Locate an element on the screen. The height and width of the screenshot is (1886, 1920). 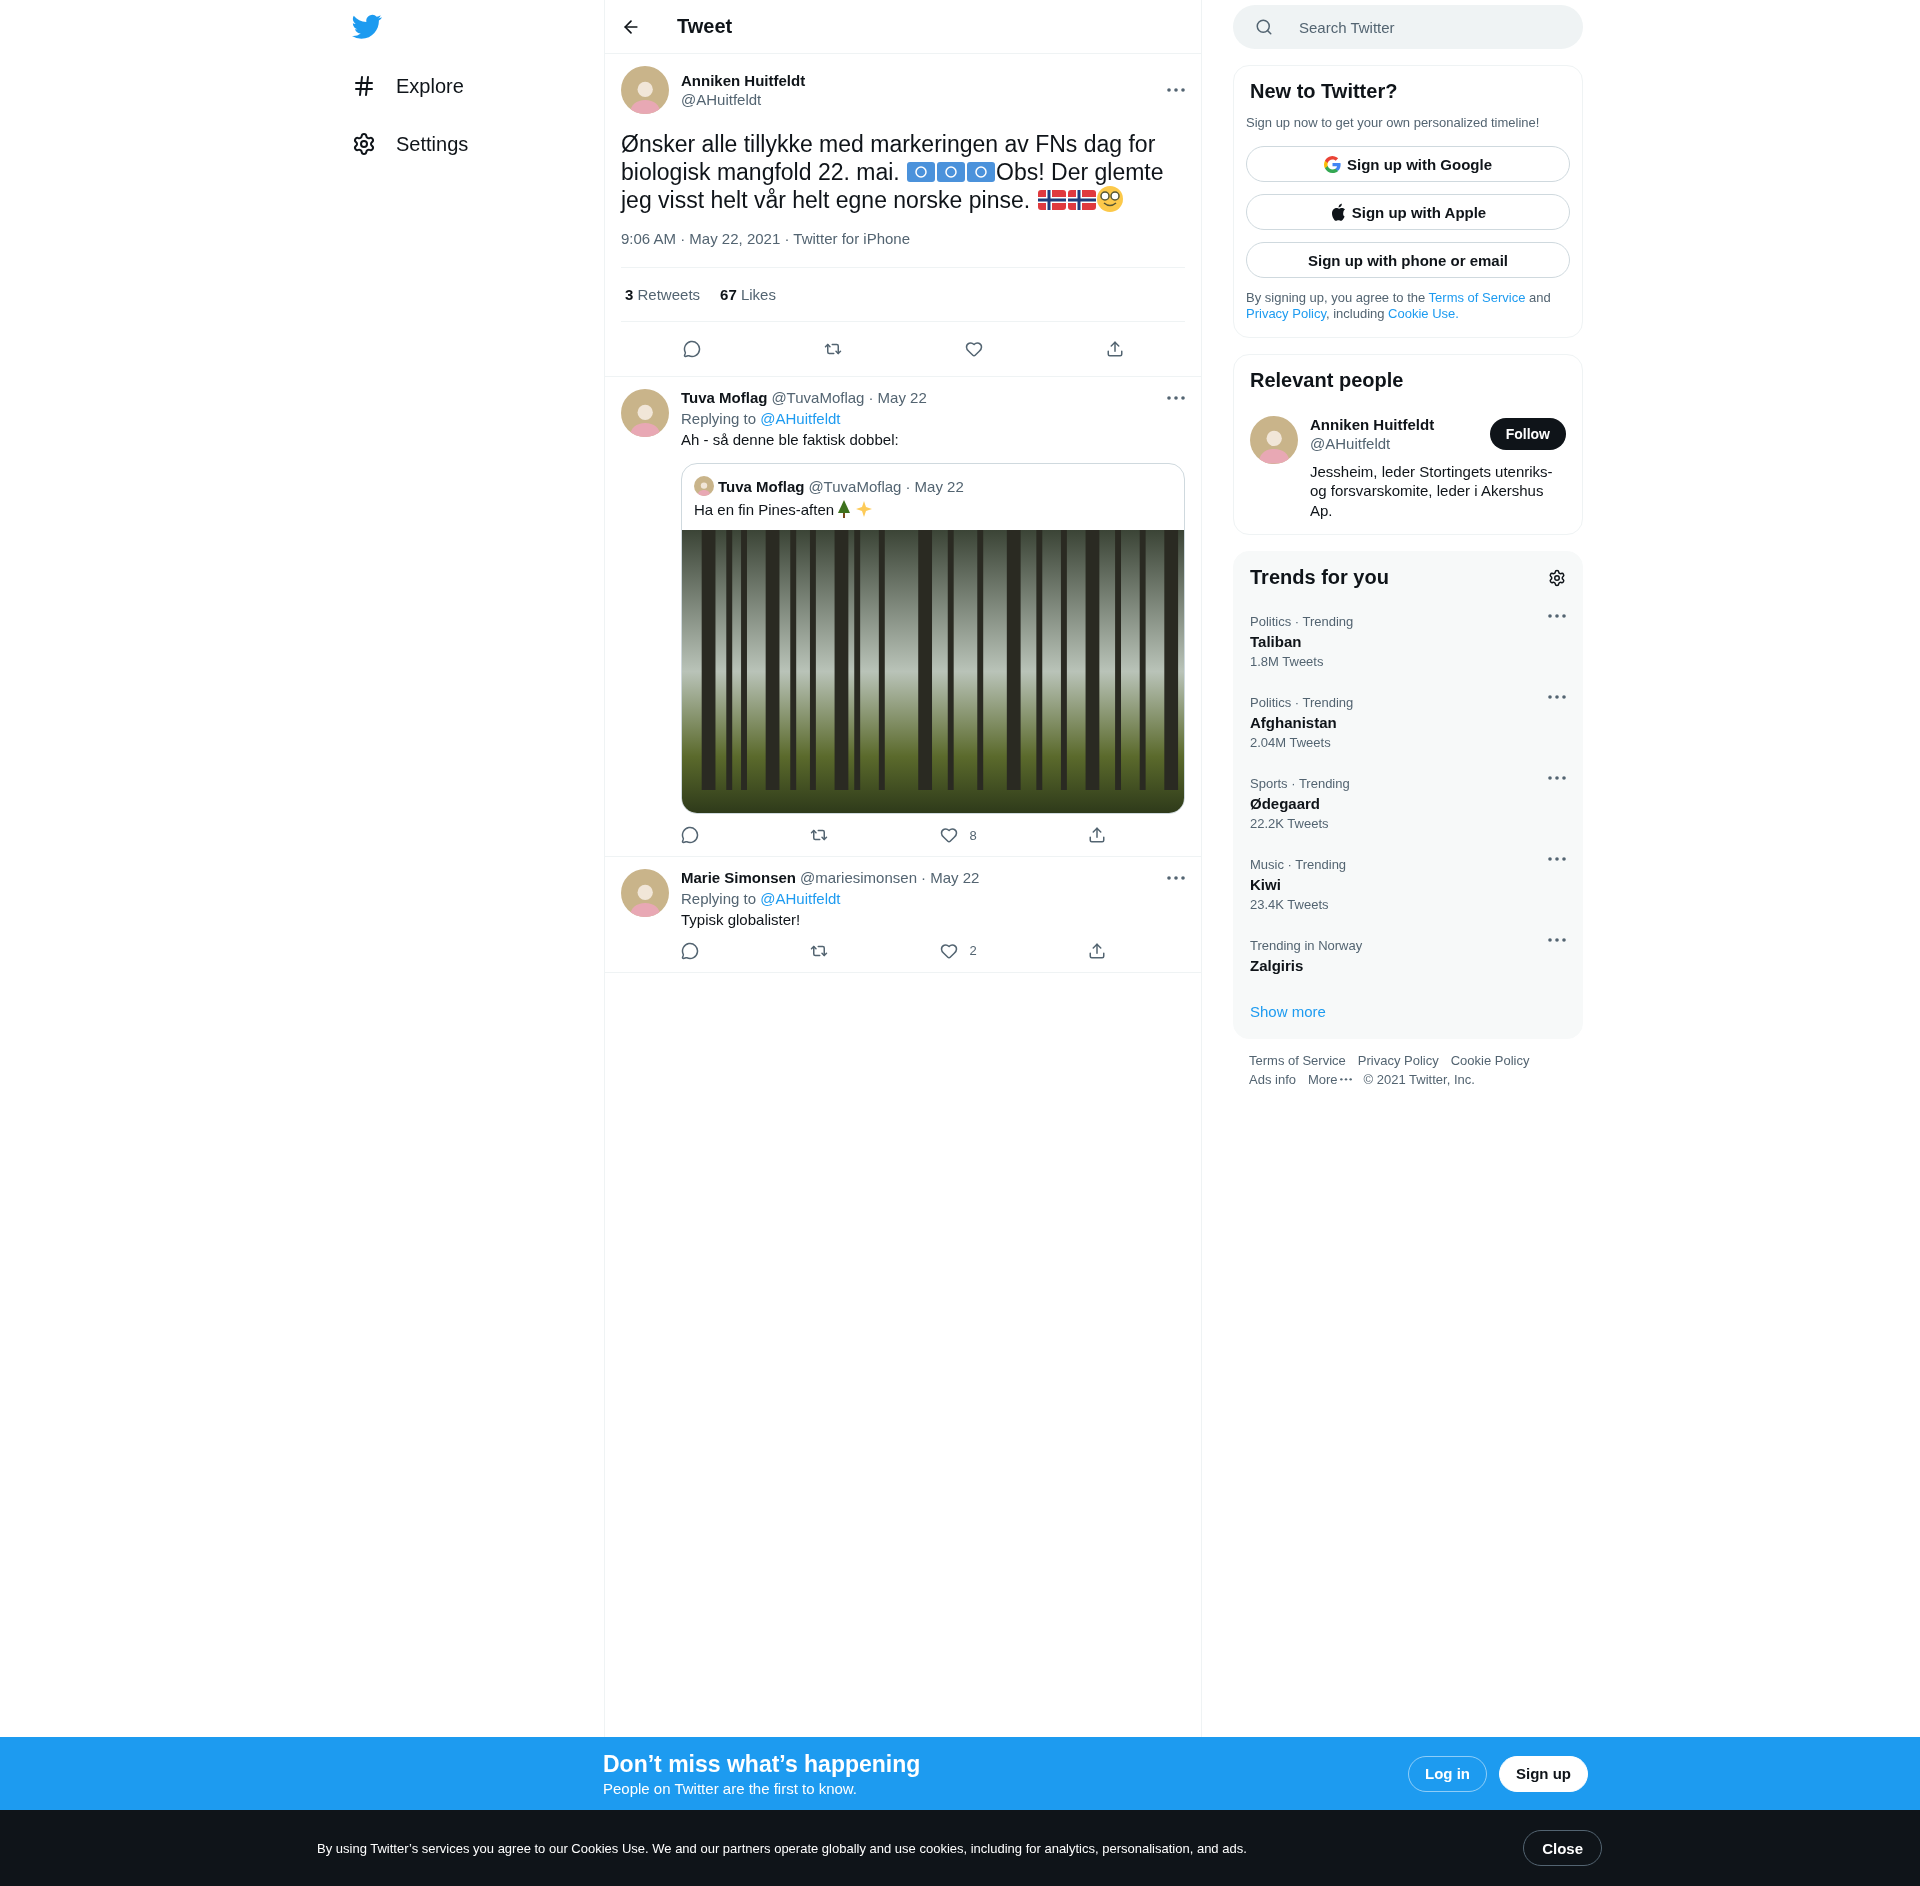
person-handle: @AHuitfeldt is located at coordinates (1351, 443).